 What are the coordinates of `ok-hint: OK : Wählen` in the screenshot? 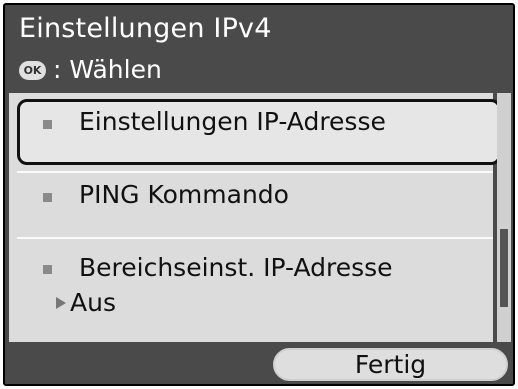 It's located at (90, 69).